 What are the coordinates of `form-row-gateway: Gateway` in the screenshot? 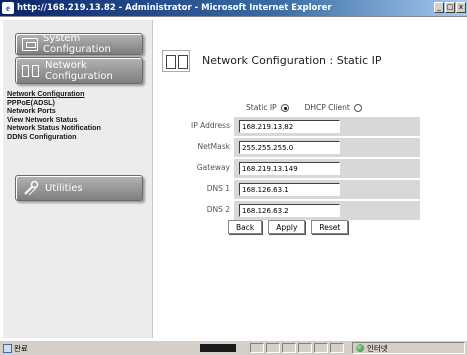 It's located at (306, 168).